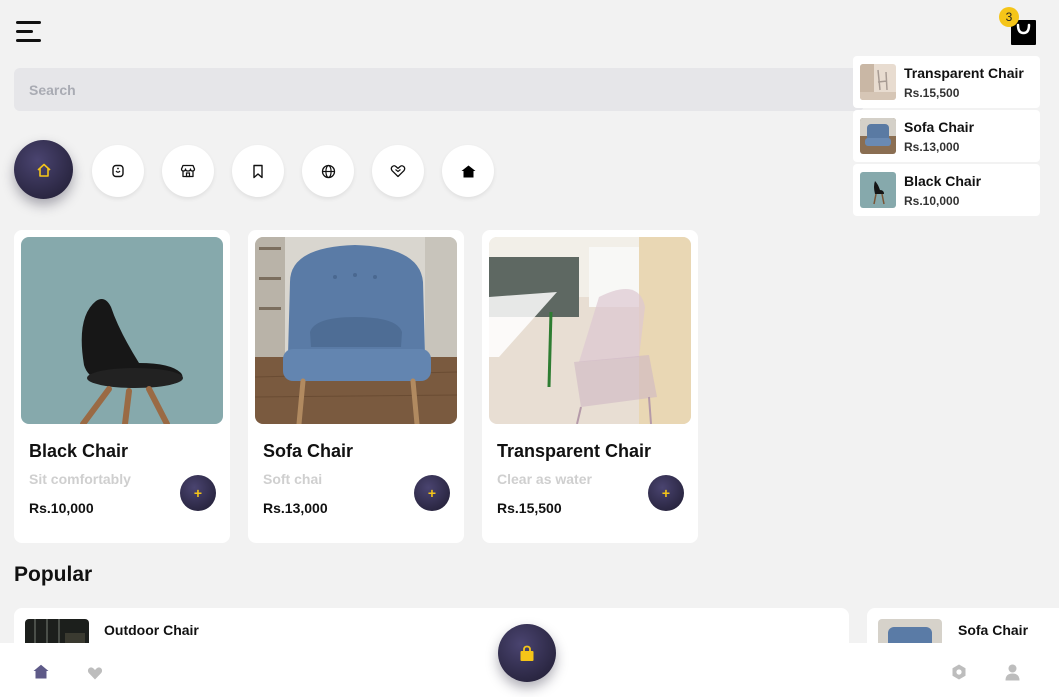 The image size is (1059, 697). I want to click on product-subtitle: Soft chai, so click(293, 479).